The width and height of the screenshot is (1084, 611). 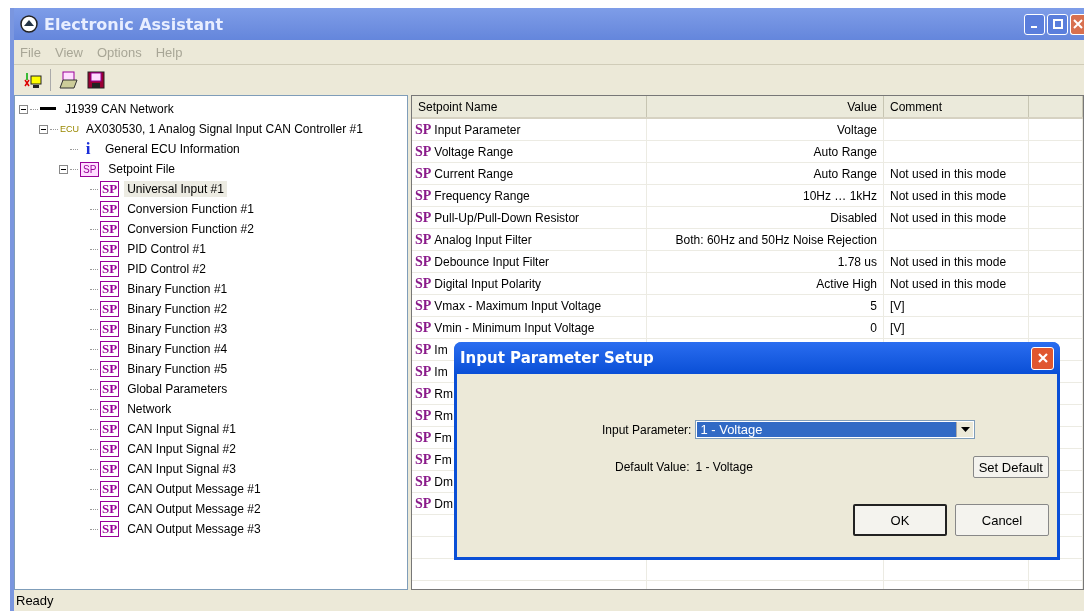 I want to click on table-cell: Input Parameter, so click(x=477, y=129).